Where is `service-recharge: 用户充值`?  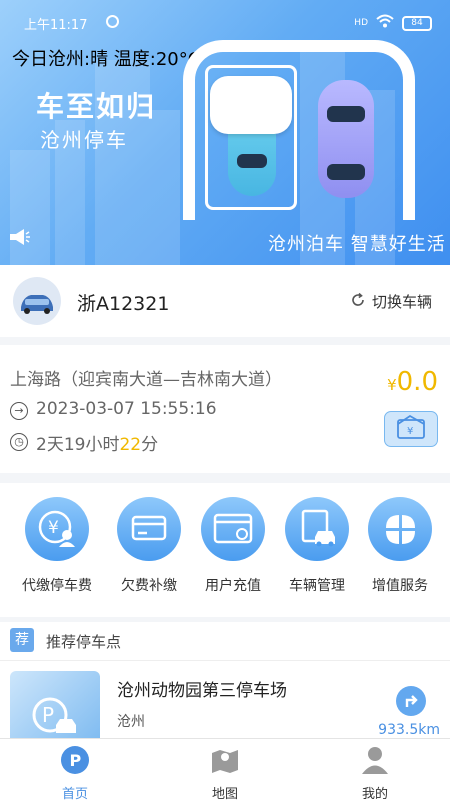
service-recharge: 用户充值 is located at coordinates (233, 546).